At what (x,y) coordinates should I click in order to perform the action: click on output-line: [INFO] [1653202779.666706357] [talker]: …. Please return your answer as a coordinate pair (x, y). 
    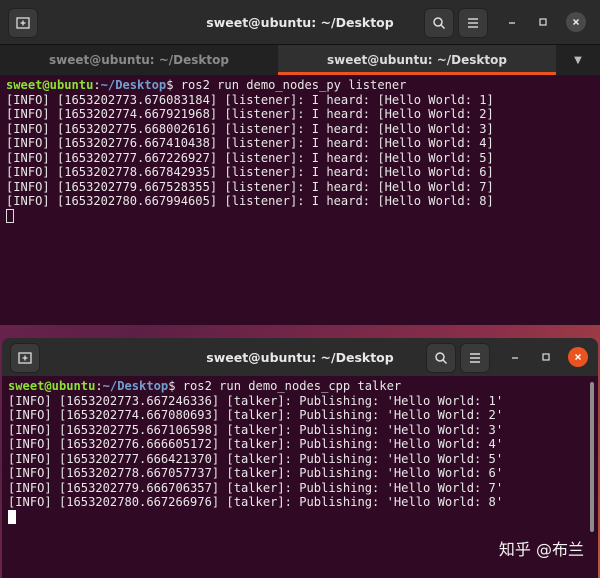
    Looking at the image, I should click on (256, 487).